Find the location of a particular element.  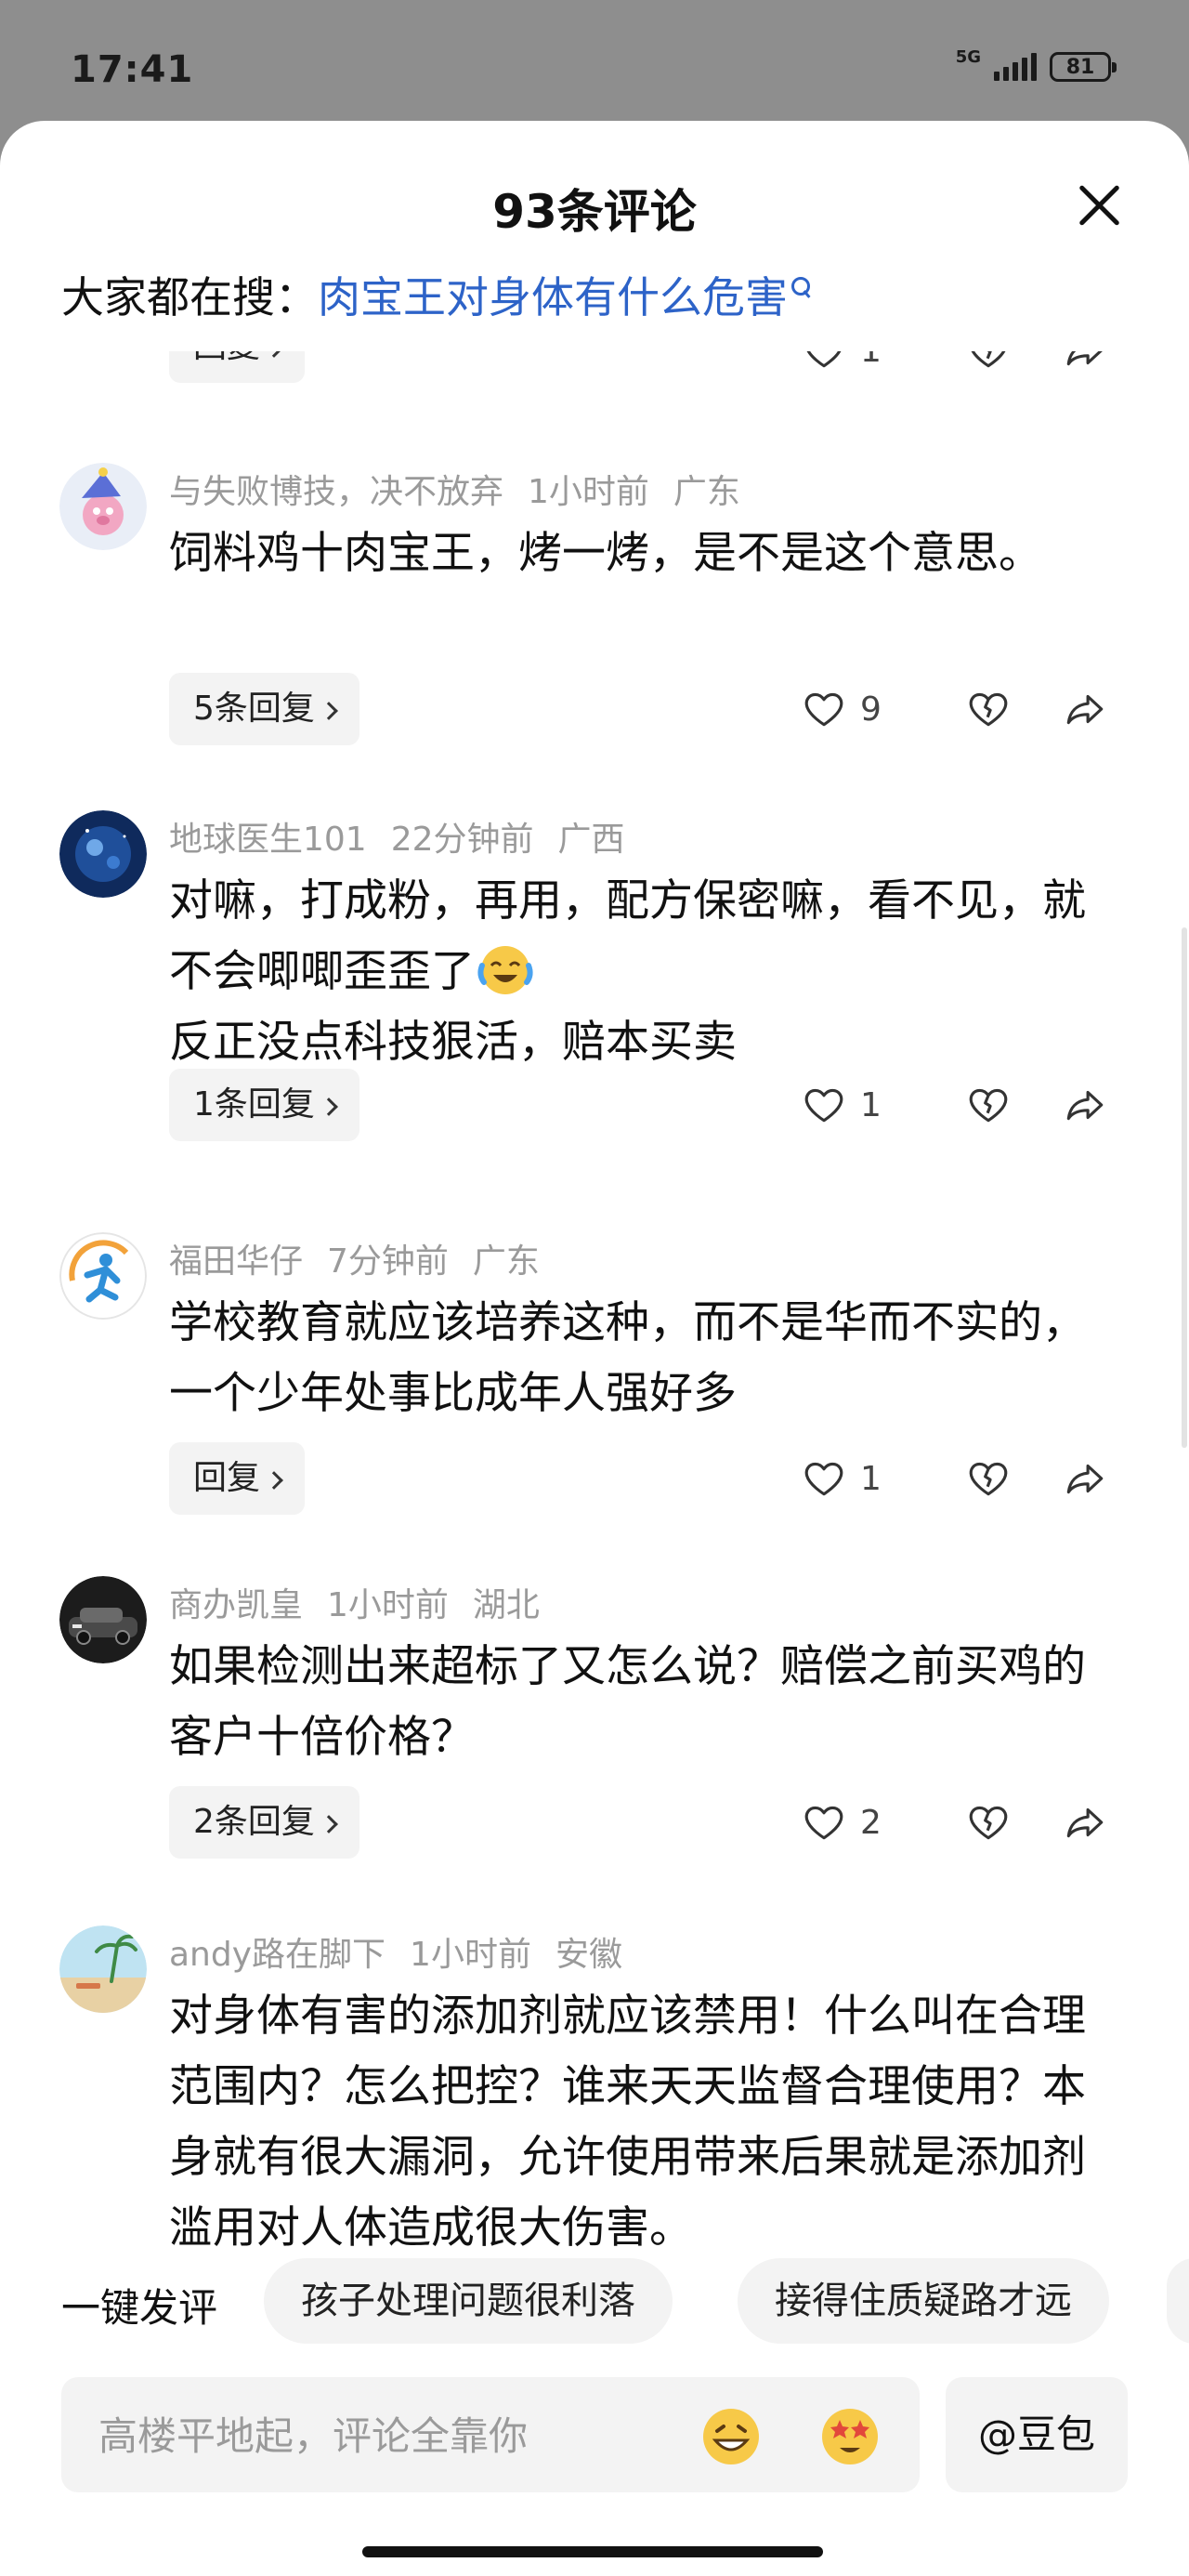

like-count: 2 is located at coordinates (871, 1822).